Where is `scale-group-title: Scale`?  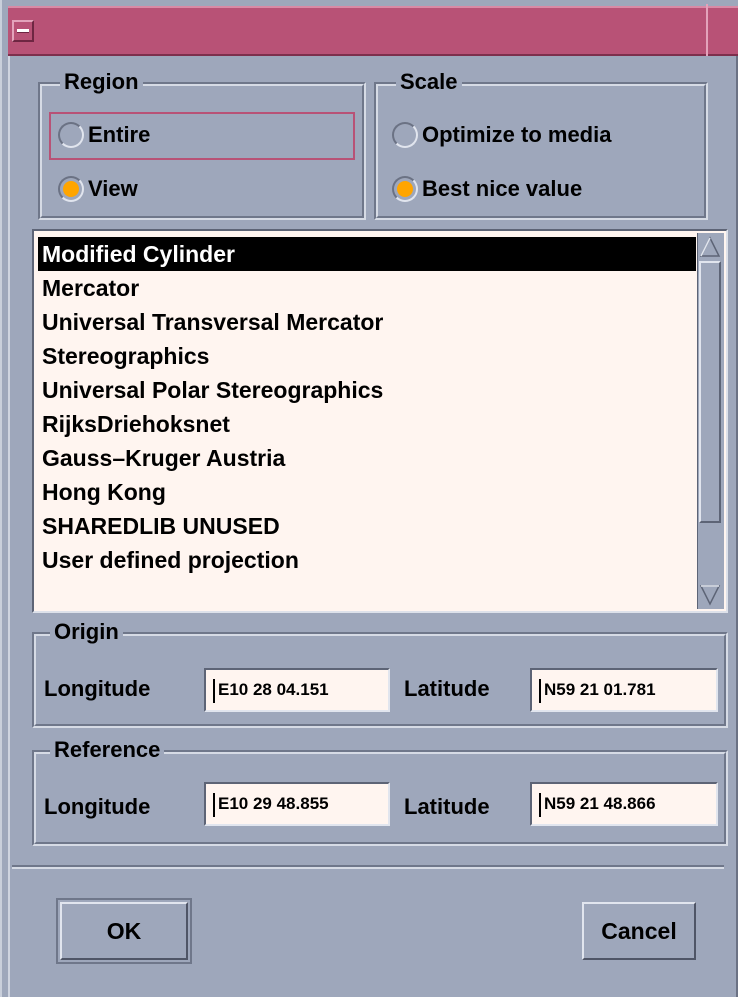
scale-group-title: Scale is located at coordinates (429, 82).